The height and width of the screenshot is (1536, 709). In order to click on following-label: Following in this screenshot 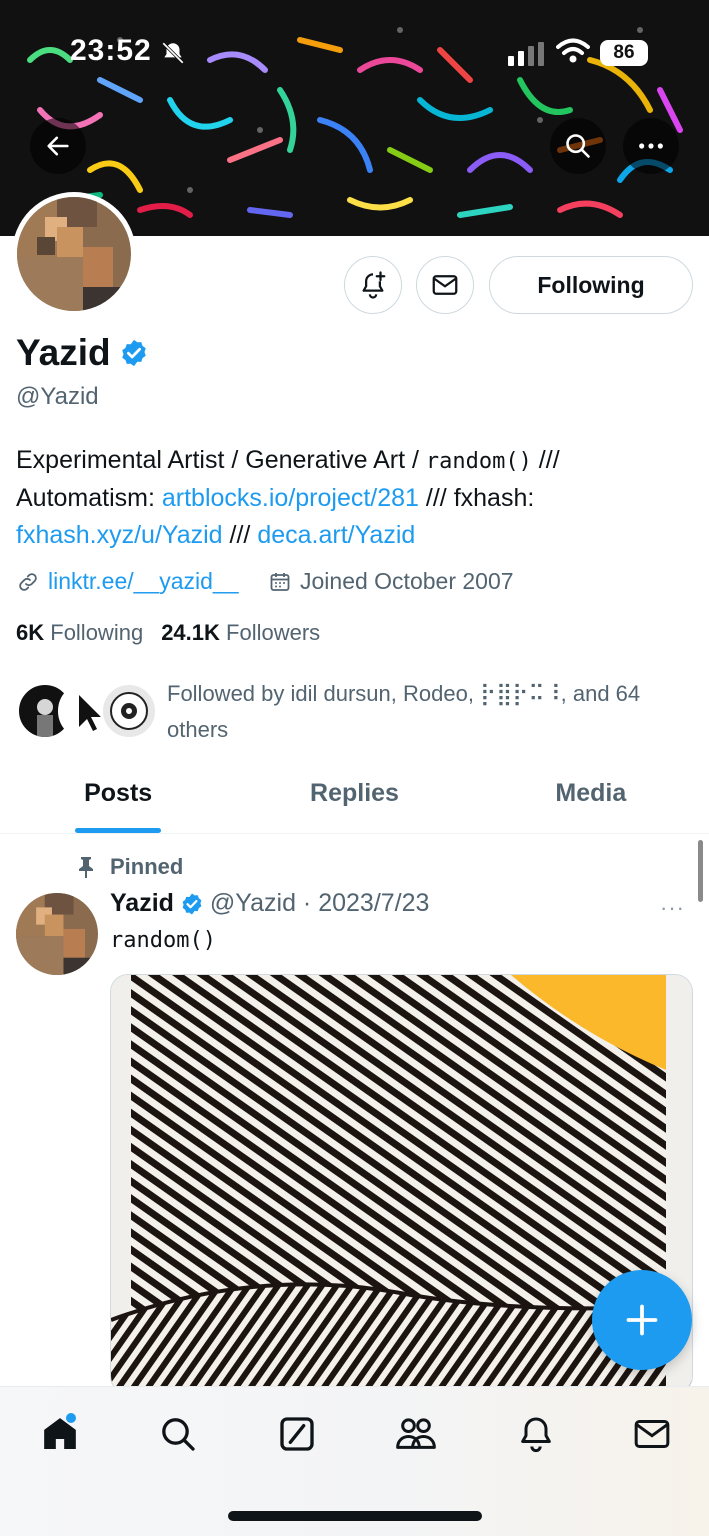, I will do `click(97, 632)`.